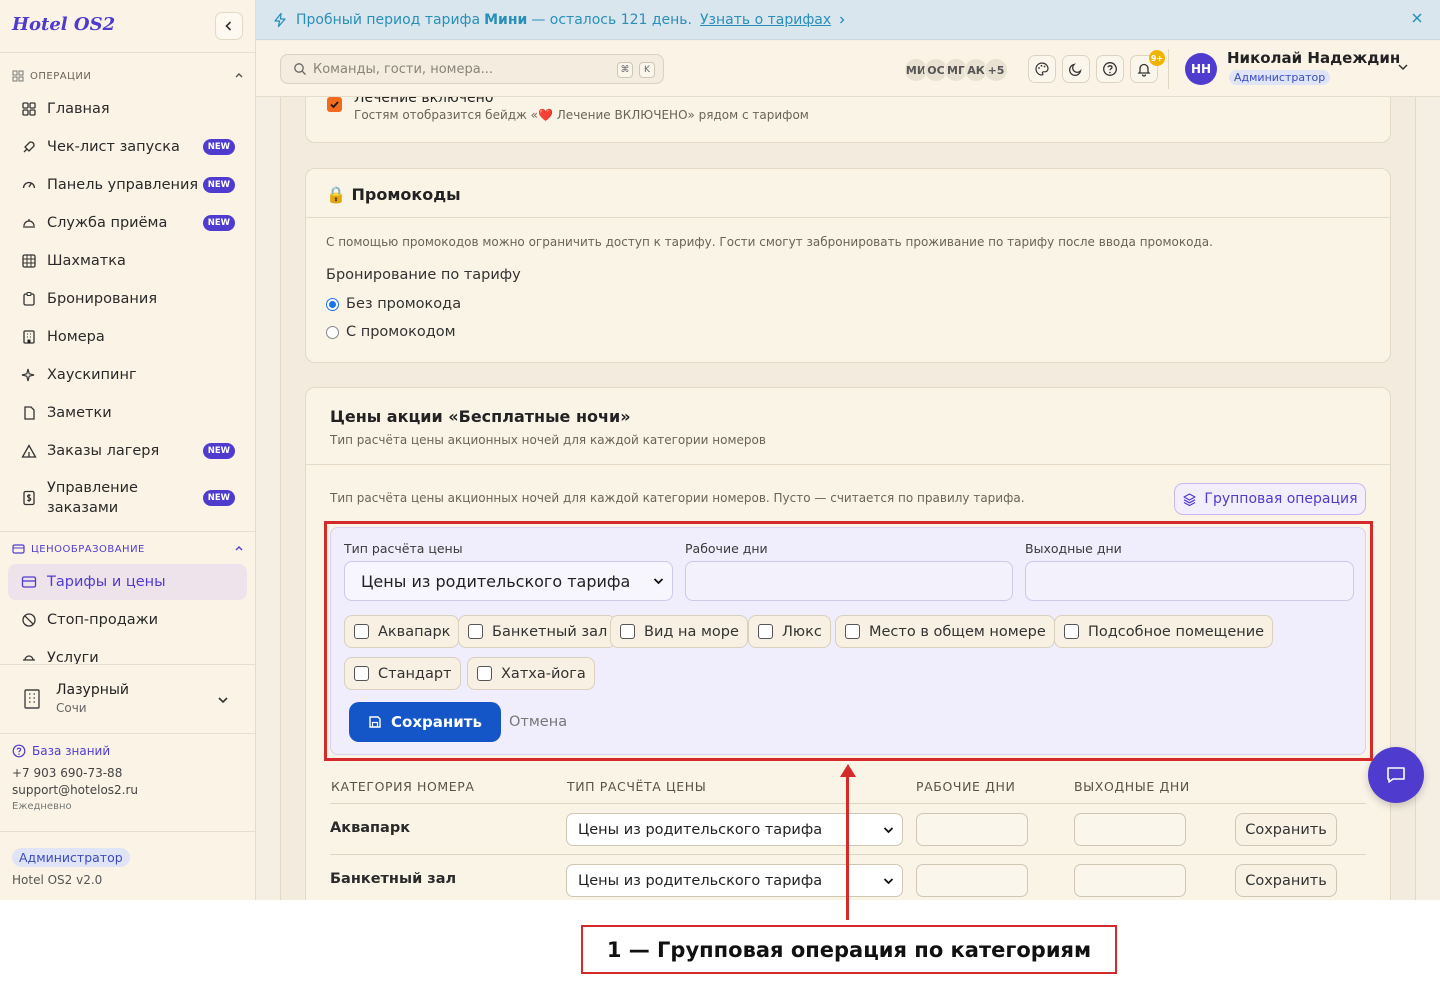 The image size is (1440, 997). I want to click on pricing-link: Узнать о тарифах, so click(765, 20).